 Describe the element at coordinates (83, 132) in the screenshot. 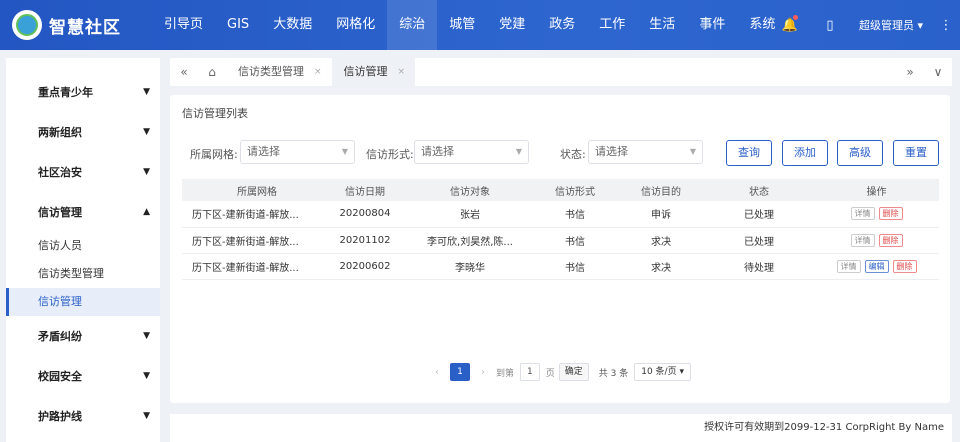

I see `sidebar-group-organizations: 两新组织 ▼` at that location.